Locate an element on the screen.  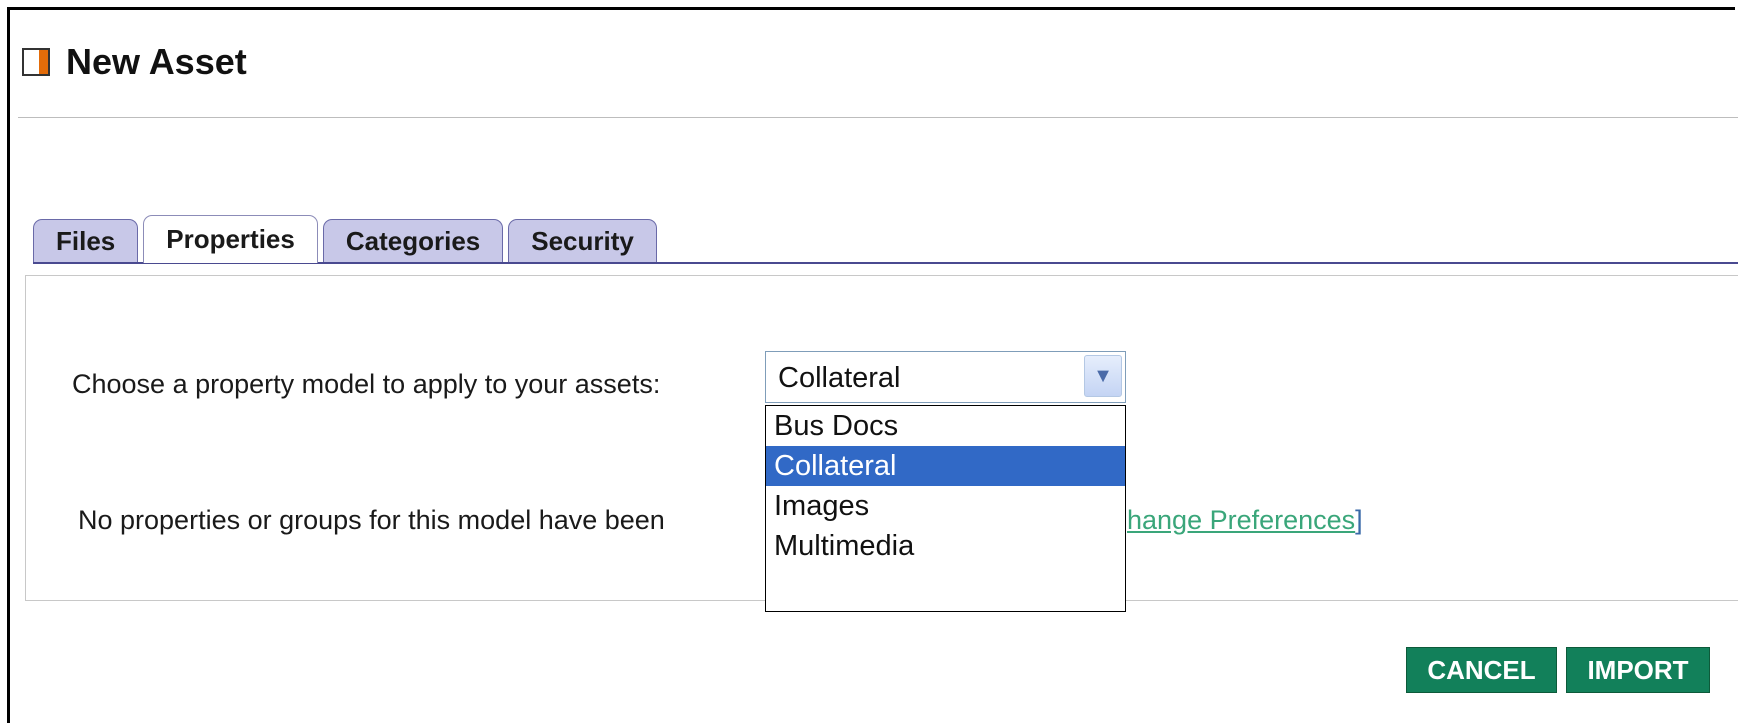
chevron-down-icon: ▼ is located at coordinates (1103, 376).